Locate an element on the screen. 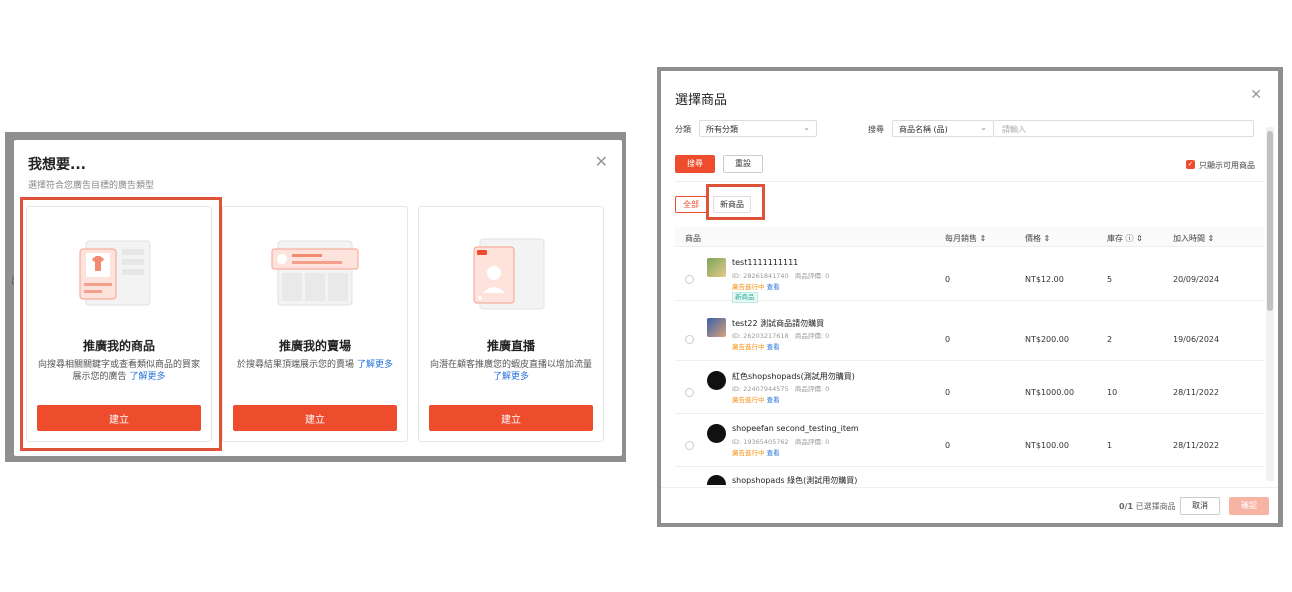  column-product: 商品 is located at coordinates (693, 238).